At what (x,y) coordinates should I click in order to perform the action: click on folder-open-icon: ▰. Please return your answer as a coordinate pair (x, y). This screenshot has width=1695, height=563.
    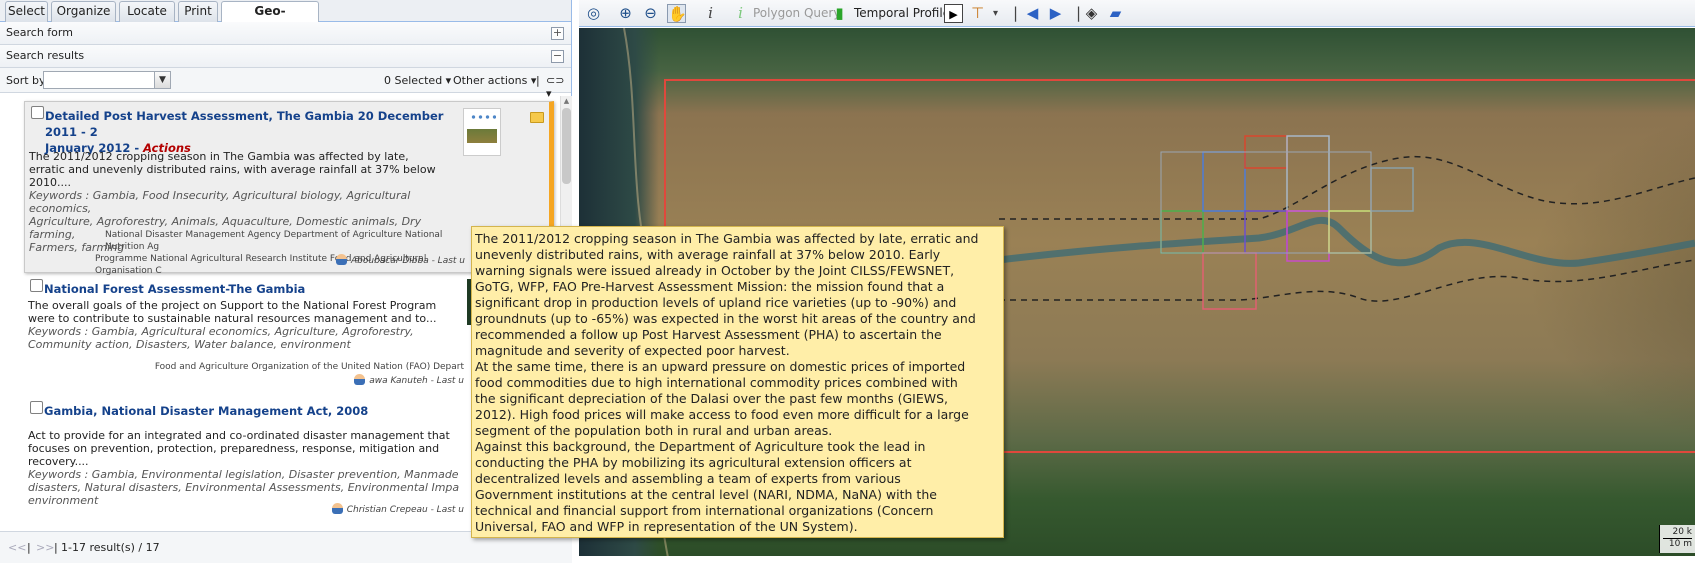
    Looking at the image, I should click on (1115, 13).